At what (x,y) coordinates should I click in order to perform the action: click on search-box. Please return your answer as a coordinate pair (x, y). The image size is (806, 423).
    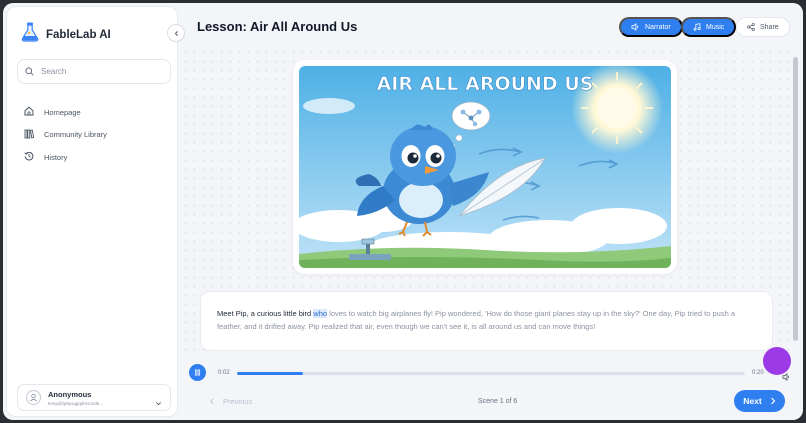
    Looking at the image, I should click on (94, 71).